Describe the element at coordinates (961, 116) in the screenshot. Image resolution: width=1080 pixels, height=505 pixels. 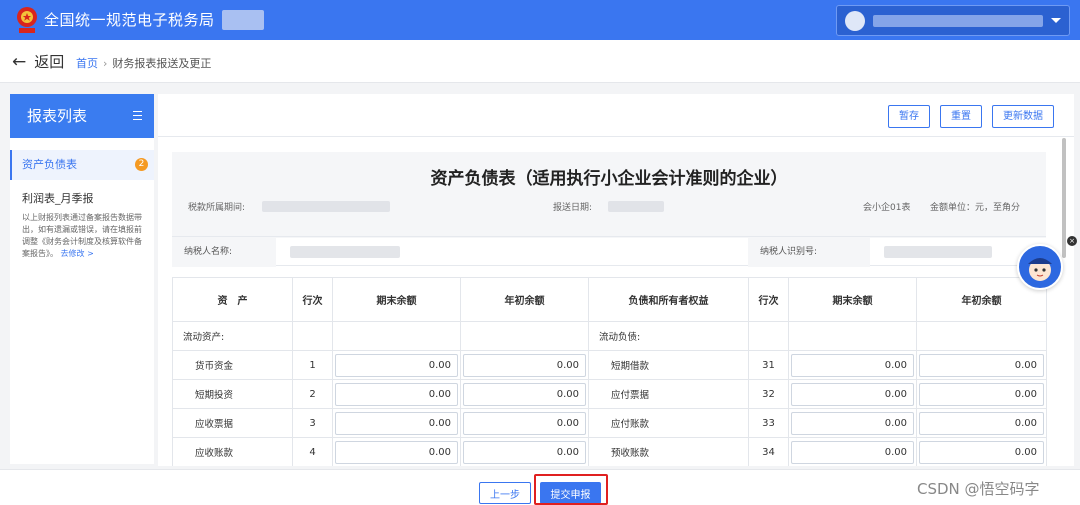
I see `reset-button: 重置` at that location.